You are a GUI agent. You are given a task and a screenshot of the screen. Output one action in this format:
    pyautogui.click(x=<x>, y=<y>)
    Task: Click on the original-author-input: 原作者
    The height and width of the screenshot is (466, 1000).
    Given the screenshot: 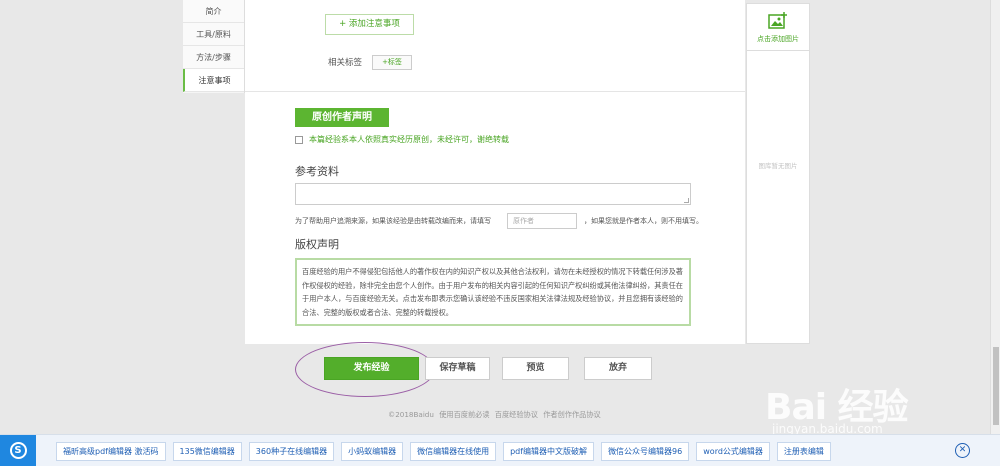 What is the action you would take?
    pyautogui.click(x=542, y=221)
    